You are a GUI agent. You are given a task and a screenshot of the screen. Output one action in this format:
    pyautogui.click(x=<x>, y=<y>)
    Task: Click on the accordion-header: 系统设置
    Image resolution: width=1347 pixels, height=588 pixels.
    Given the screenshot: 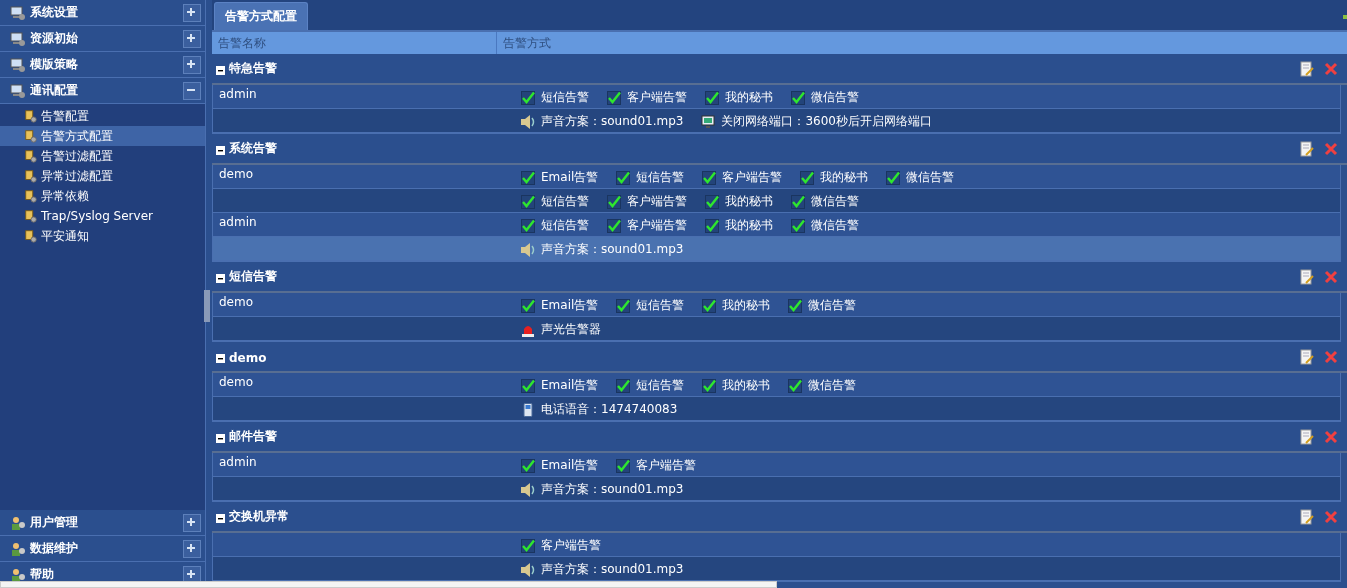 What is the action you would take?
    pyautogui.click(x=102, y=13)
    